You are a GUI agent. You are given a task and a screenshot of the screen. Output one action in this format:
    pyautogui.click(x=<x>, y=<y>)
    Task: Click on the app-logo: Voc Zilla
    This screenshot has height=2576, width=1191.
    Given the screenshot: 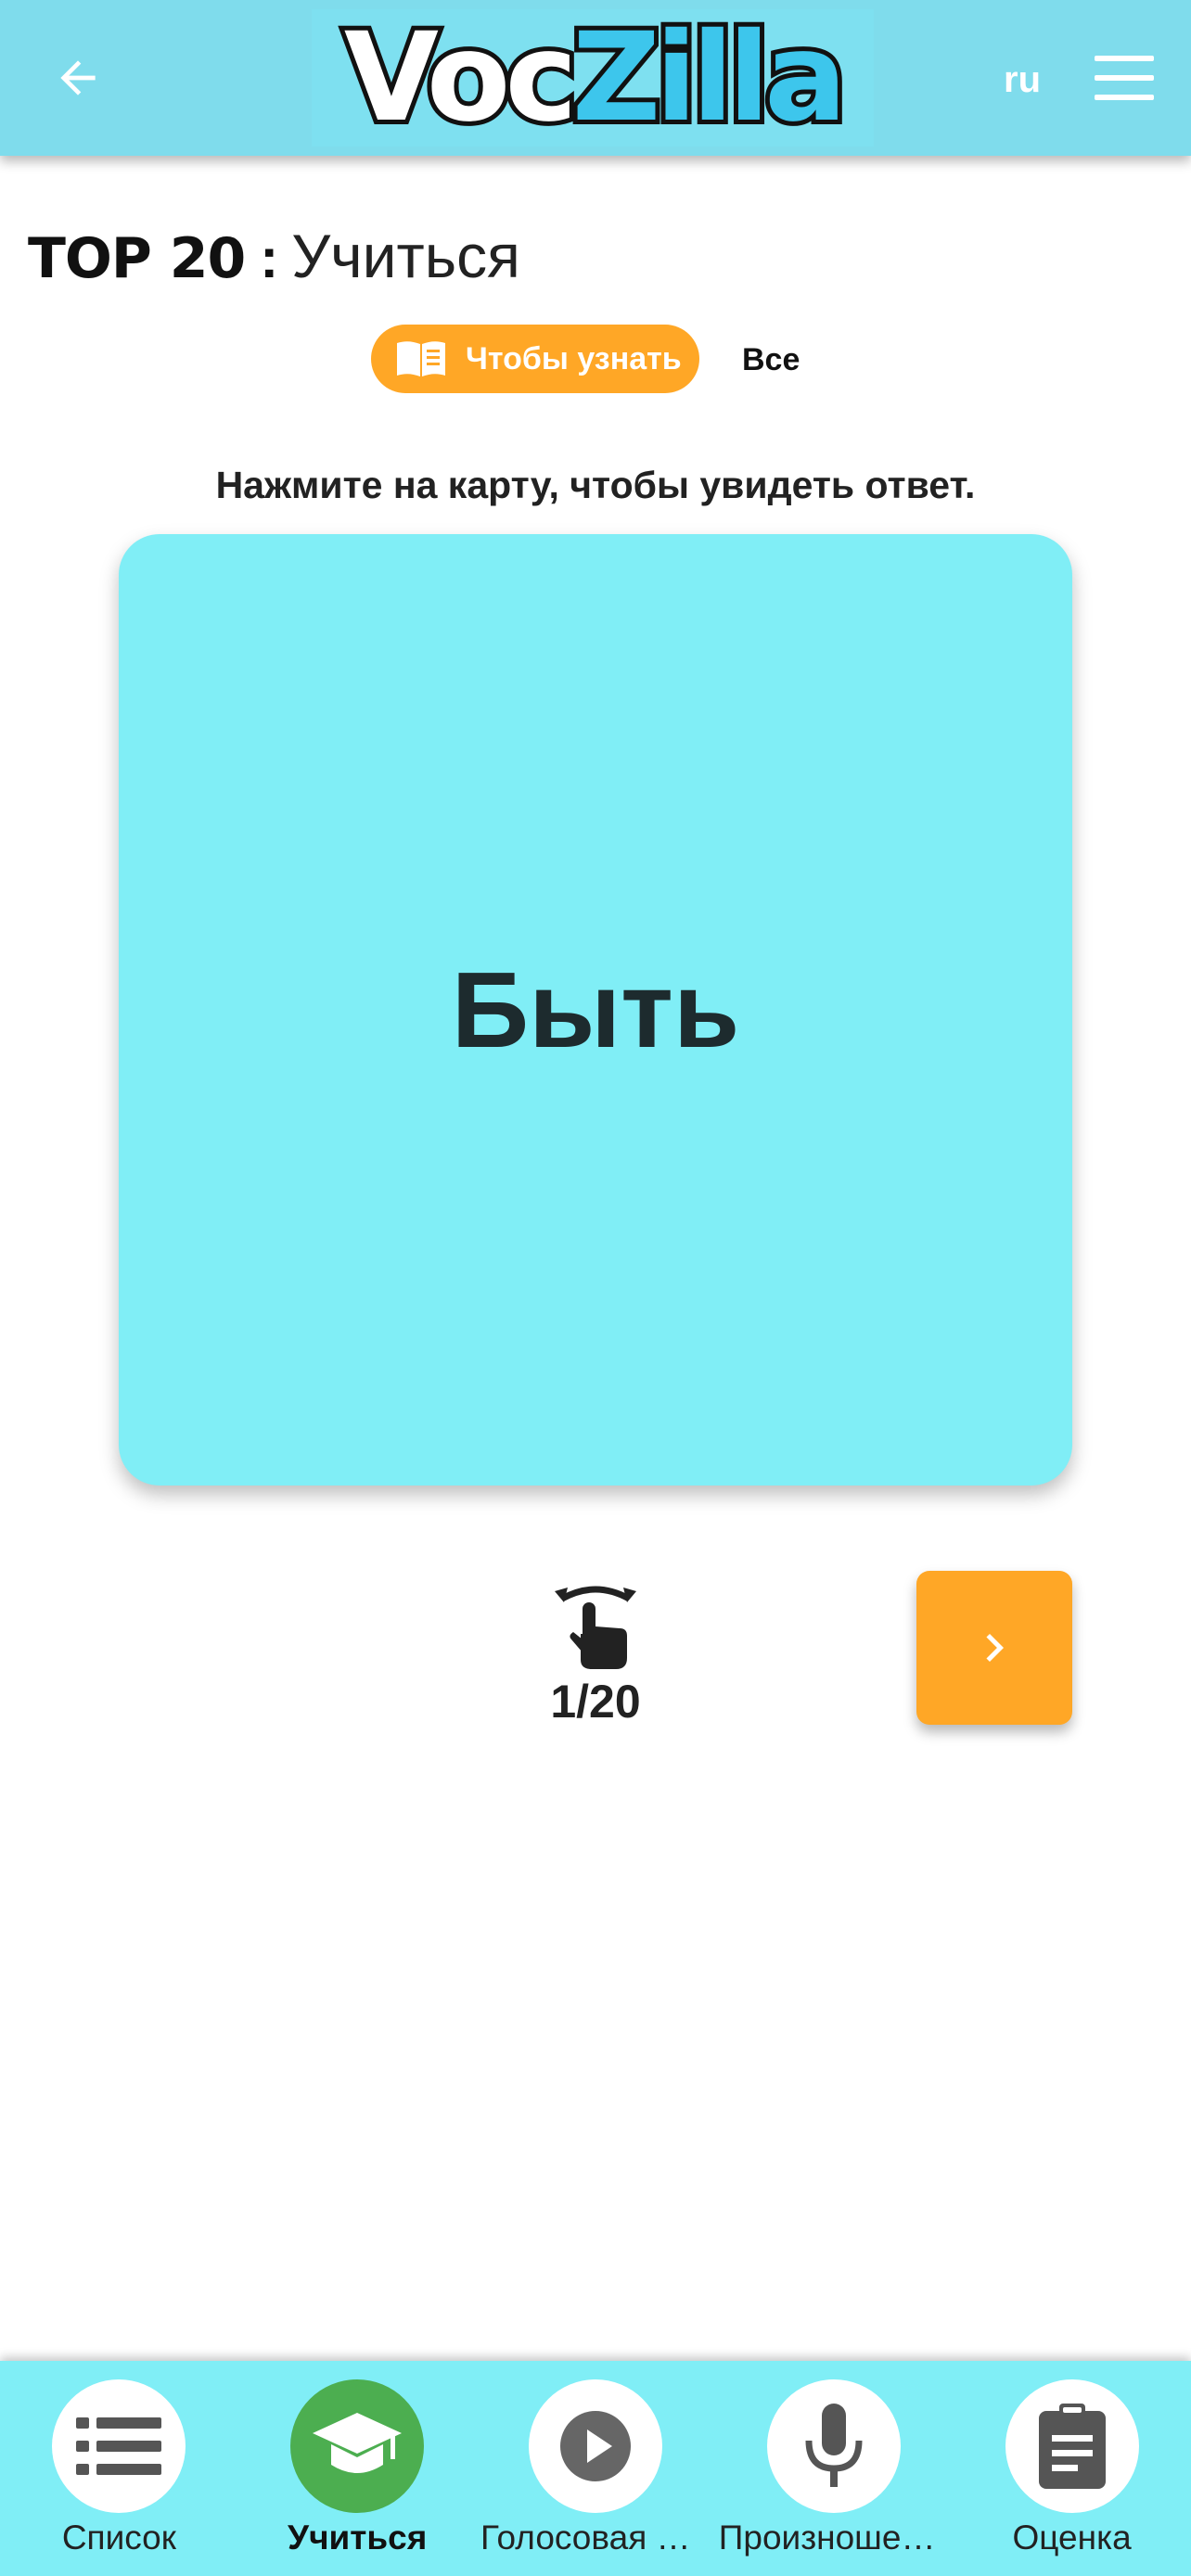 What is the action you would take?
    pyautogui.click(x=593, y=78)
    